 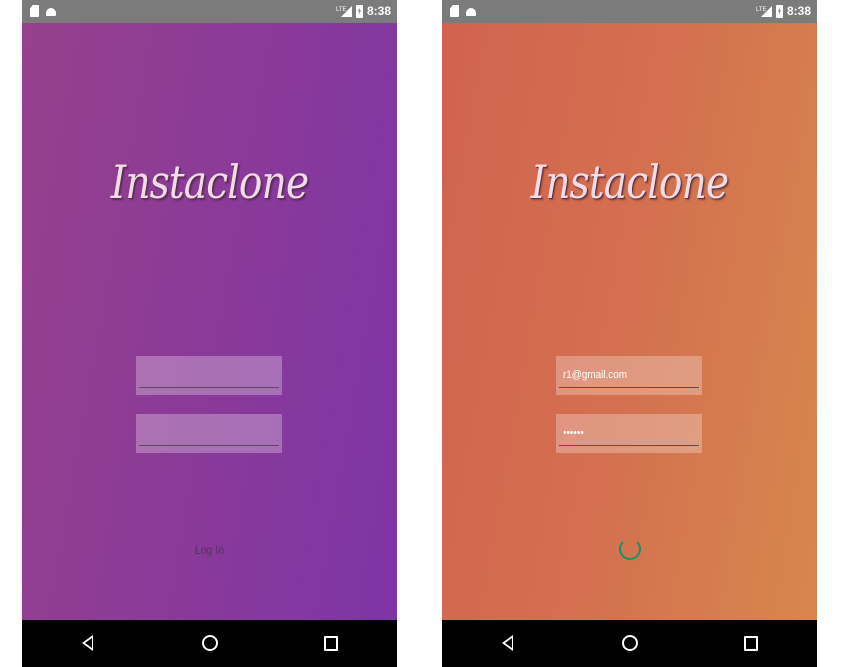 What do you see at coordinates (209, 433) in the screenshot?
I see `password-field` at bounding box center [209, 433].